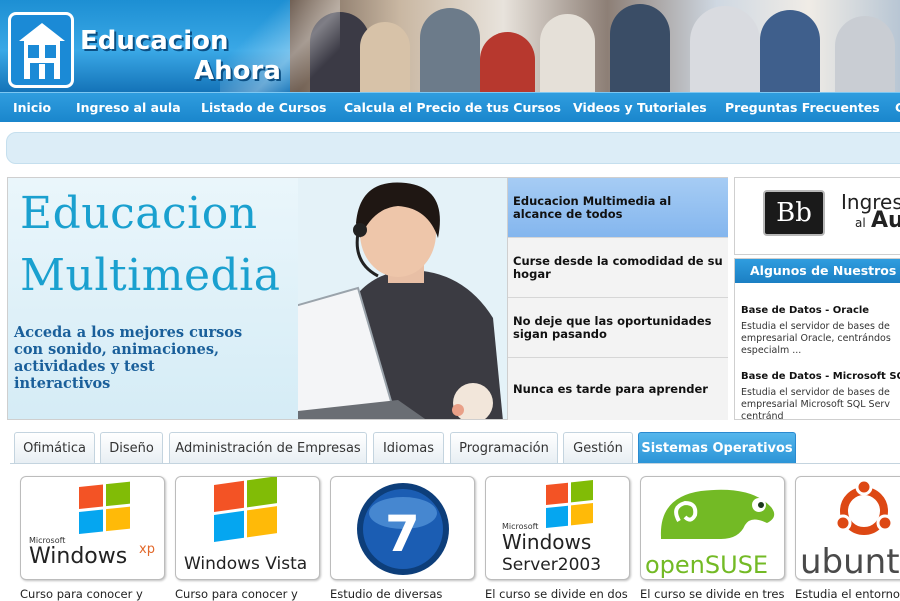 This screenshot has height=601, width=900. Describe the element at coordinates (860, 223) in the screenshot. I see `aula-text-2: al` at that location.